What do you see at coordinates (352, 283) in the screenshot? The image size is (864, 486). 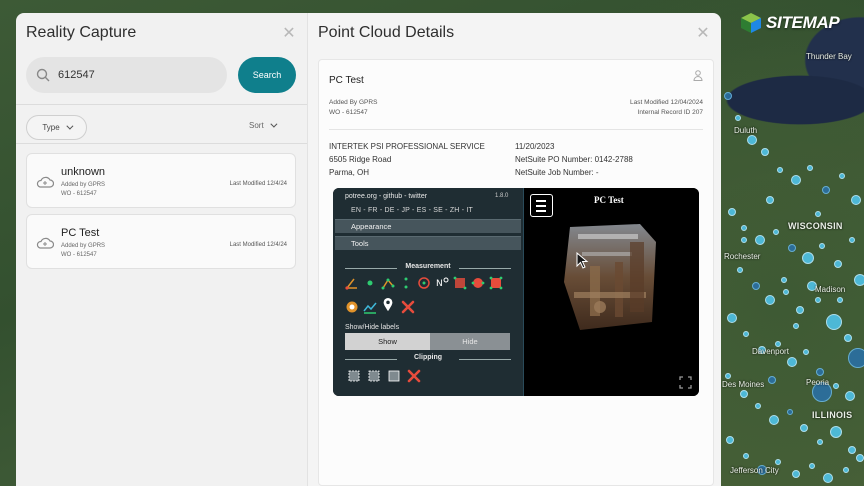 I see `angle-tool-icon` at bounding box center [352, 283].